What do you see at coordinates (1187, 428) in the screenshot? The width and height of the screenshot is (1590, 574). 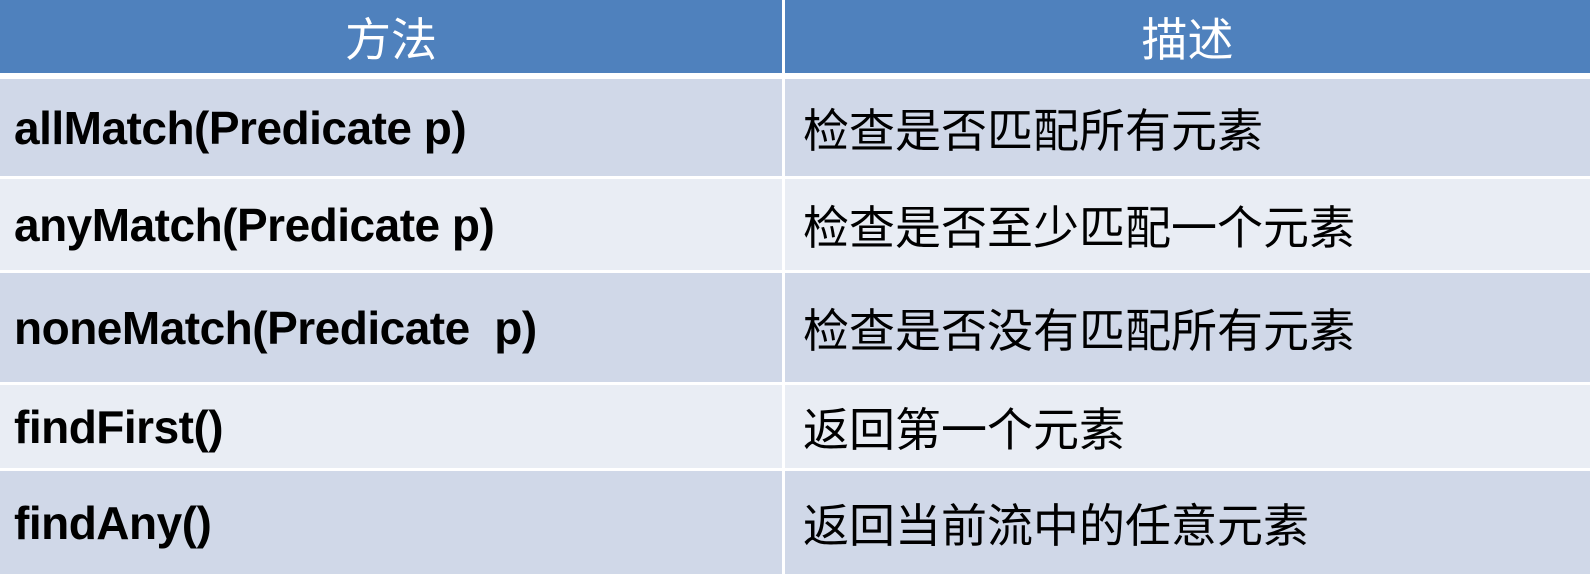 I see `description-cell: 返回第一个元素` at bounding box center [1187, 428].